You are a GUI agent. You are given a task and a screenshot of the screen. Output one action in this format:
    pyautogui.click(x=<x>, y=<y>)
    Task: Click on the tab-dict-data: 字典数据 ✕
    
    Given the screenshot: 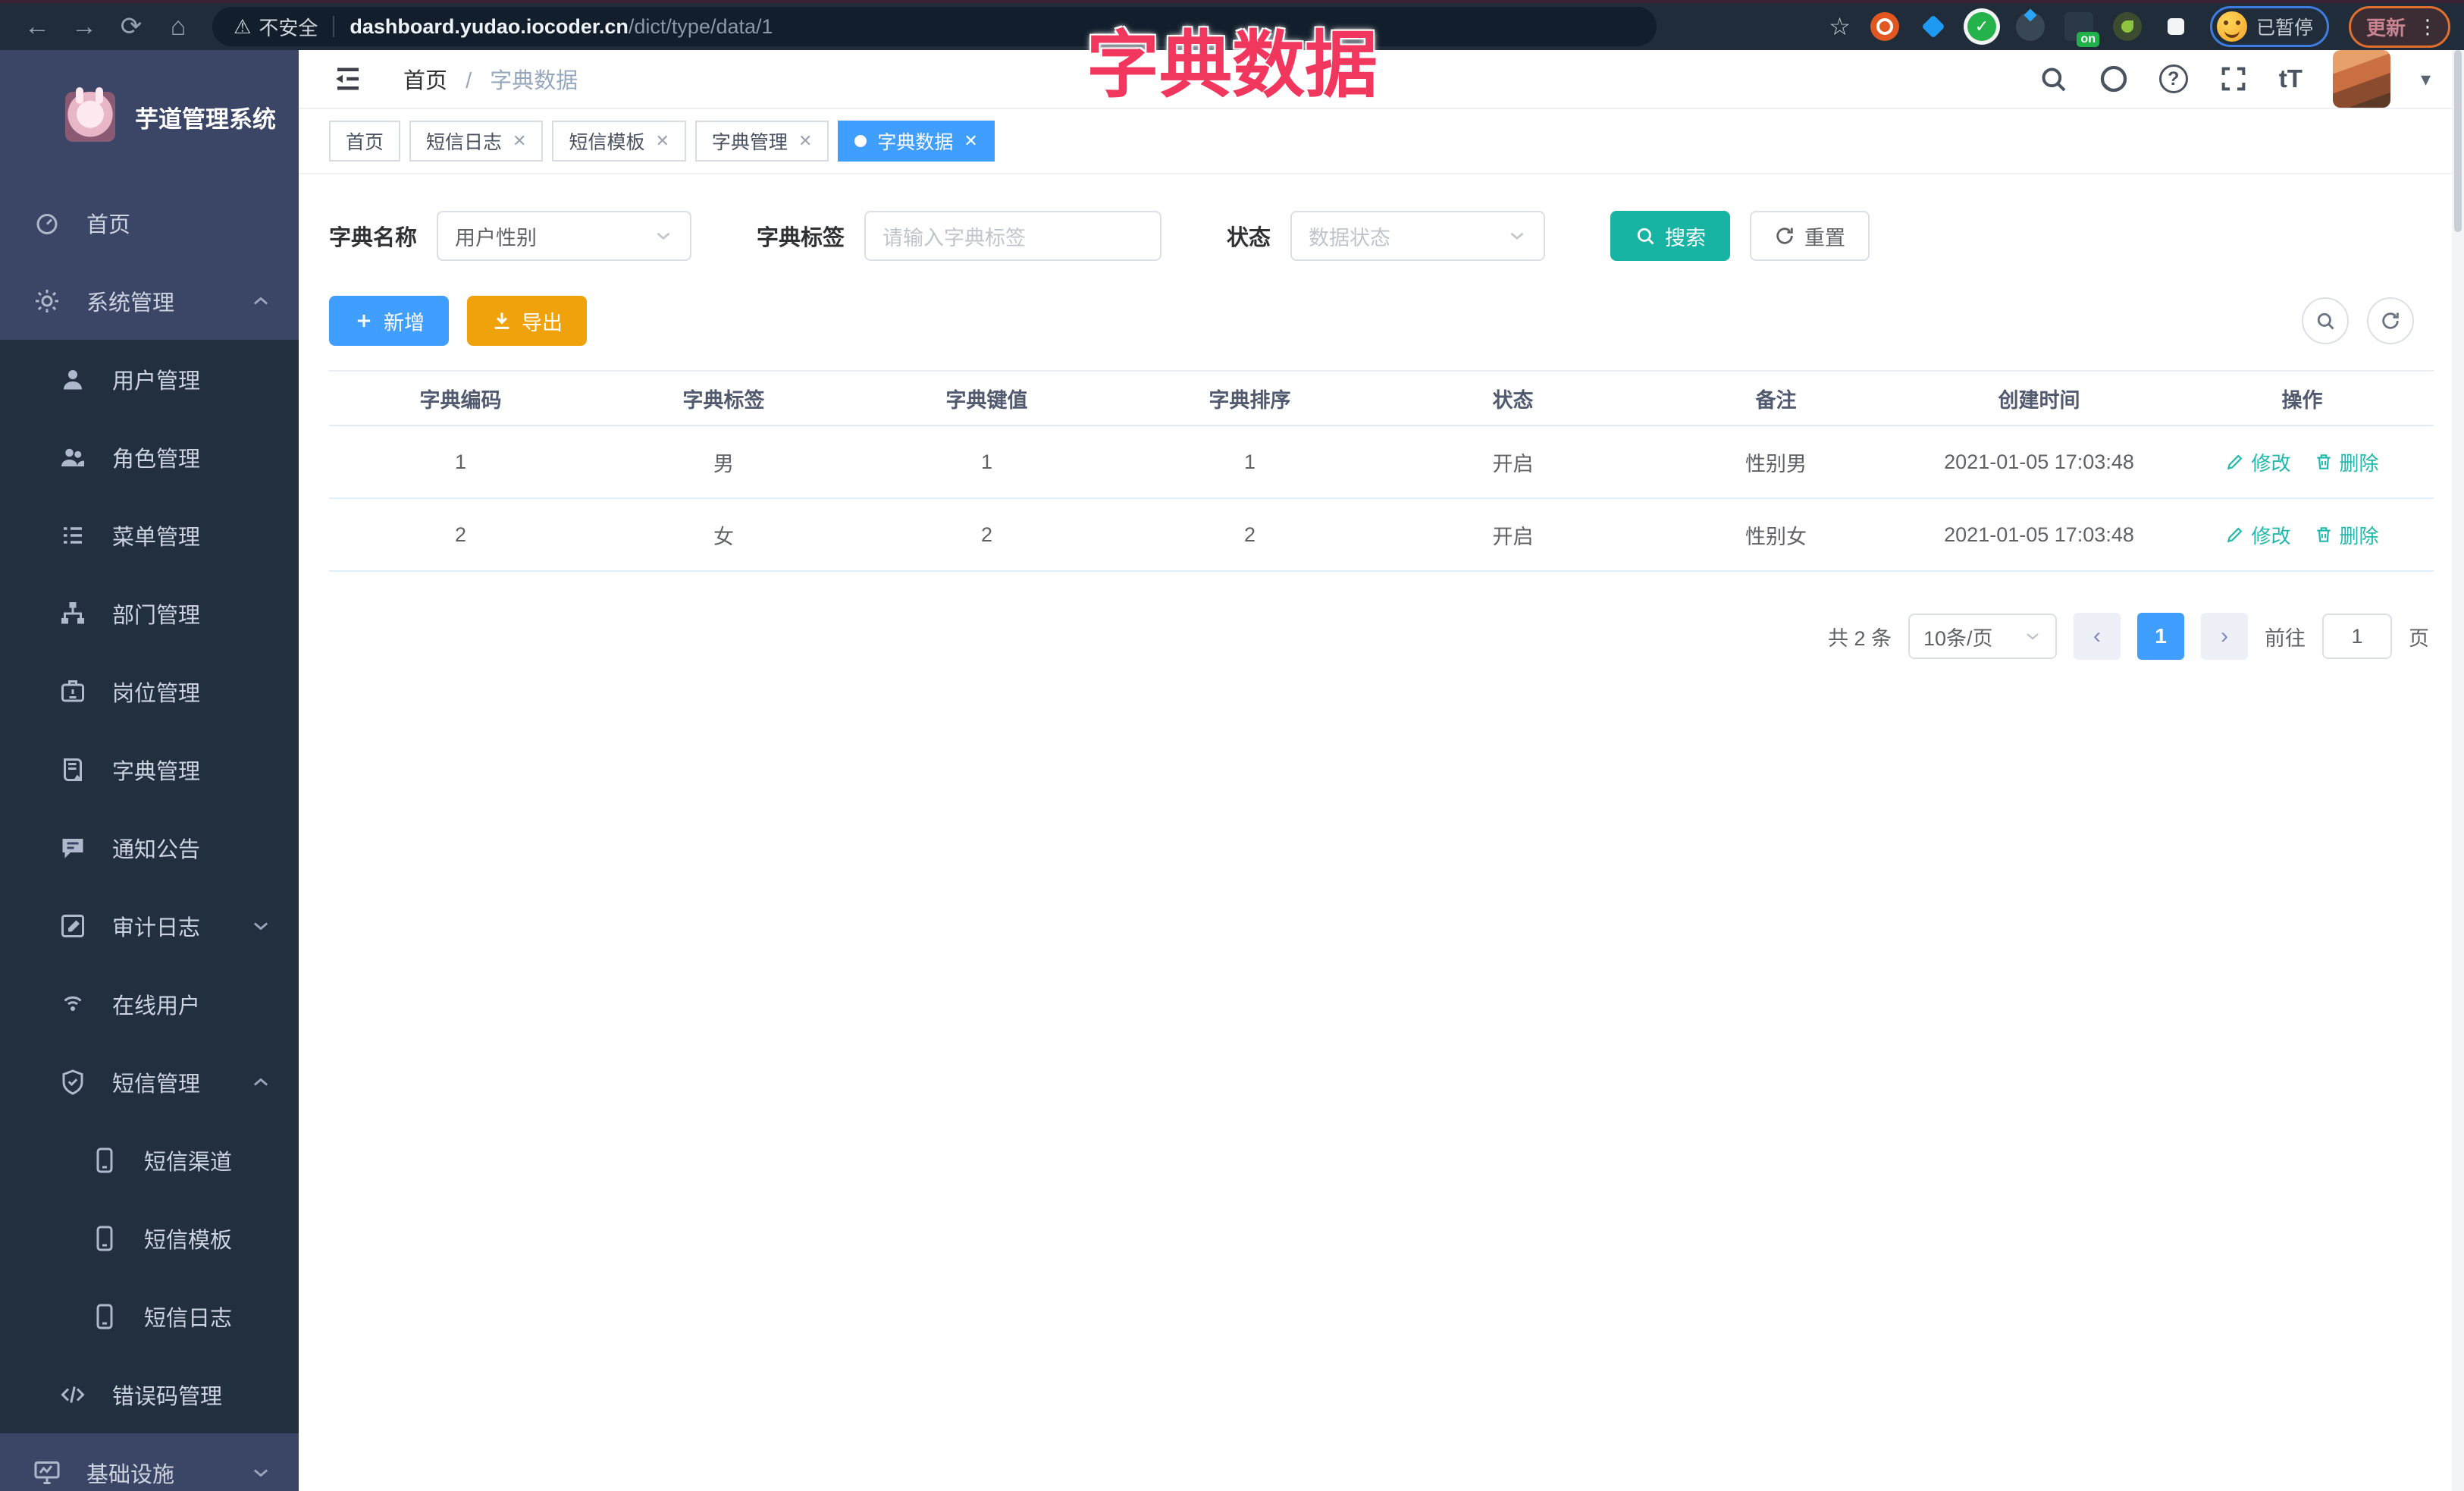 What is the action you would take?
    pyautogui.click(x=917, y=141)
    